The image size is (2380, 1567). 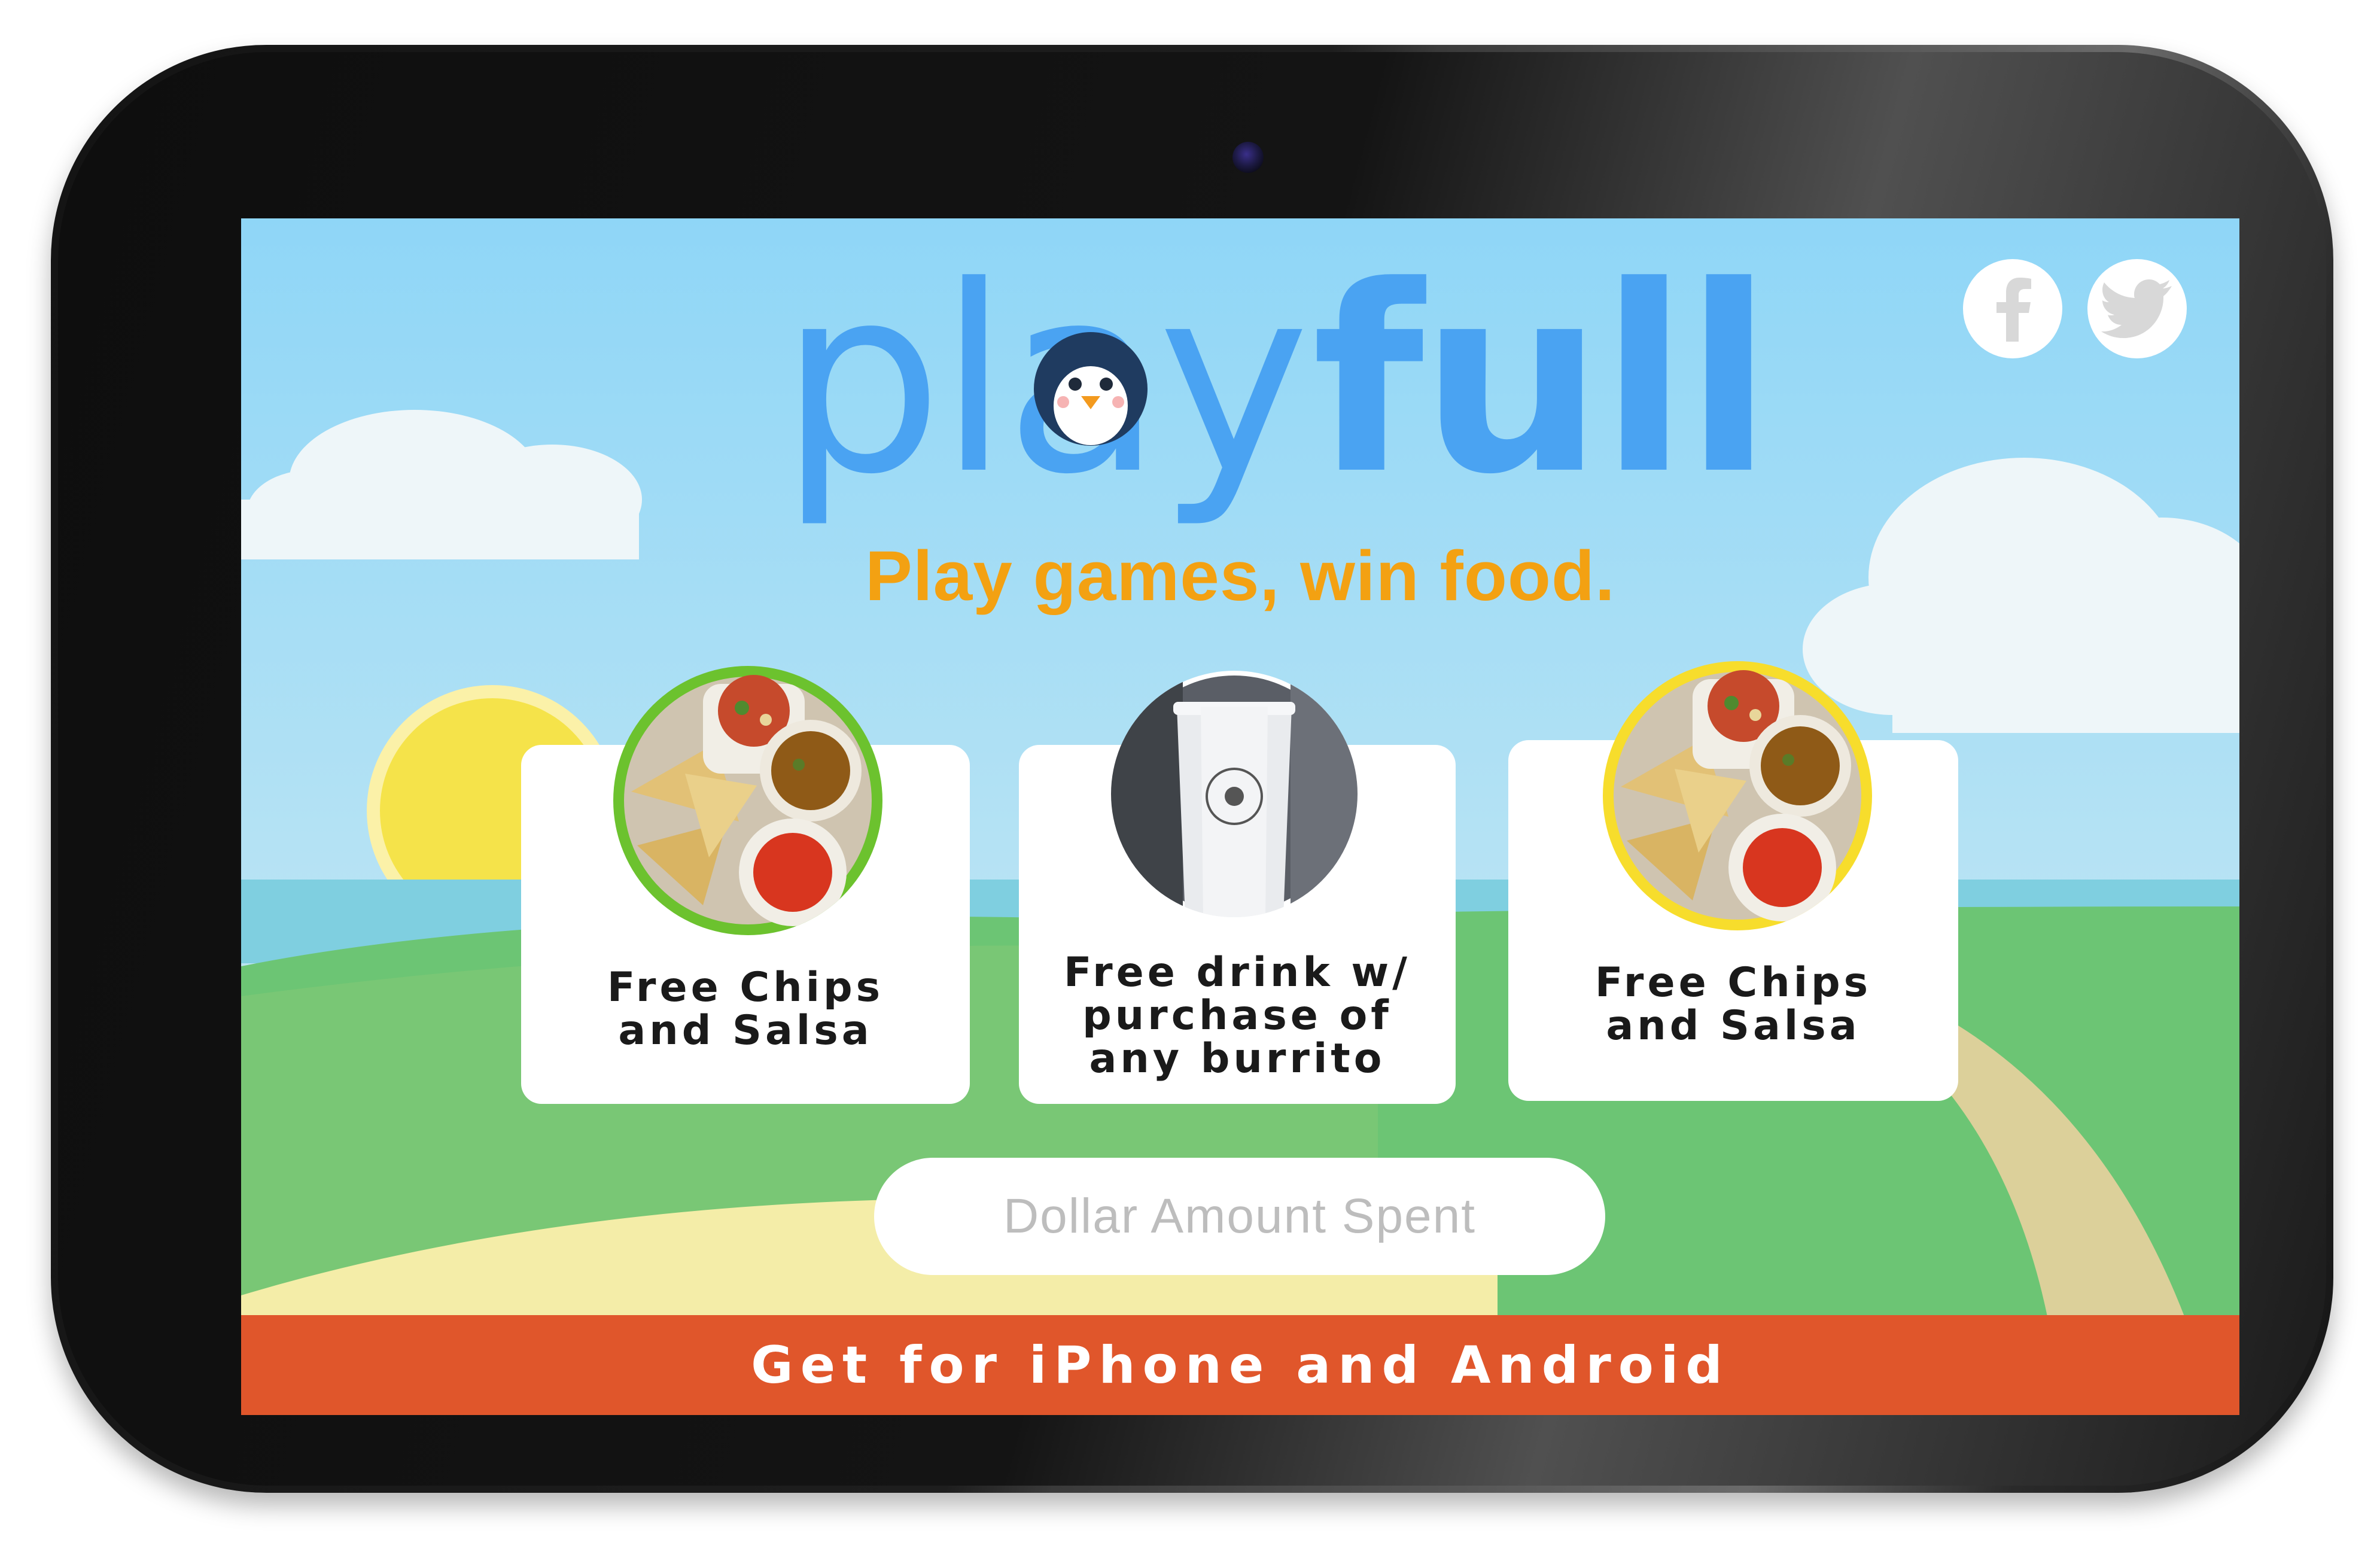 I want to click on get-app-label: Get for iPhone and Android, so click(x=1240, y=1365).